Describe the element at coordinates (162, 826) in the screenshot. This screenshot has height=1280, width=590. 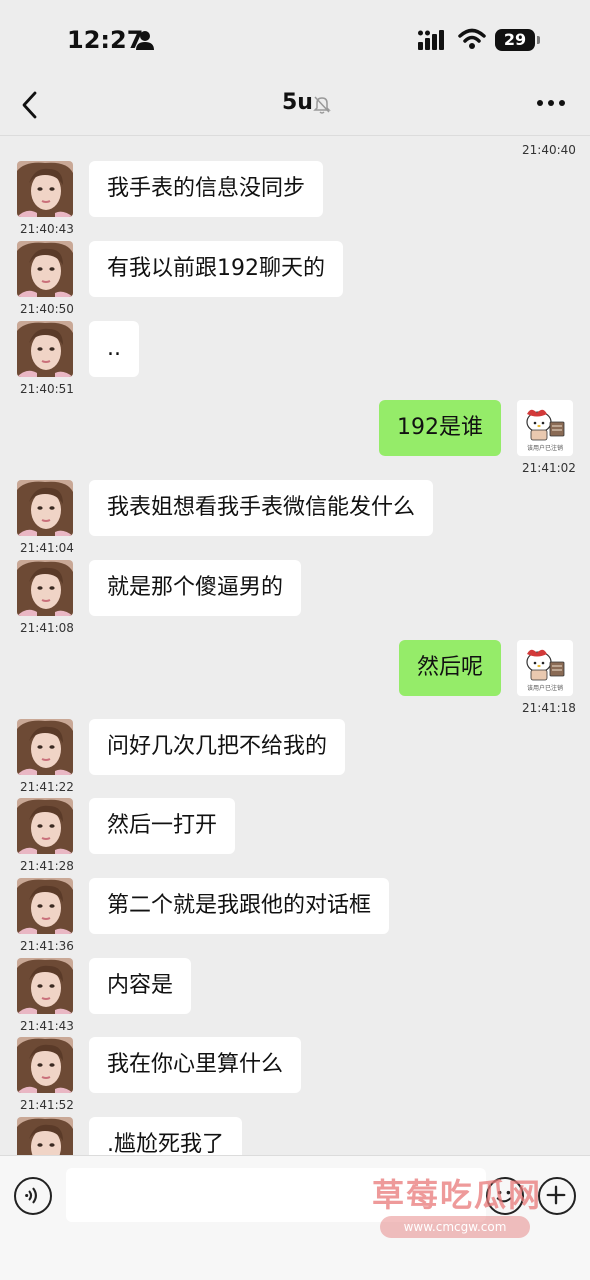
I see `incoming-message-bubble: 然后一打开` at that location.